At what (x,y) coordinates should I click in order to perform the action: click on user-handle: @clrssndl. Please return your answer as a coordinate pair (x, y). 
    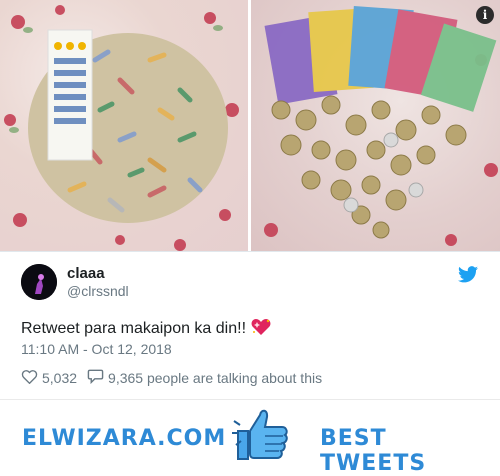
    Looking at the image, I should click on (98, 291).